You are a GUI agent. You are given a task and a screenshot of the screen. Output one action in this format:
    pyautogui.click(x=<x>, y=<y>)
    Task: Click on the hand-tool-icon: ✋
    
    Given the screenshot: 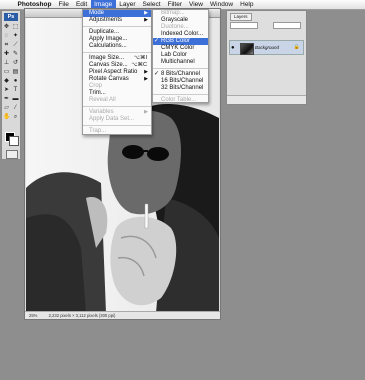 What is the action you would take?
    pyautogui.click(x=6, y=117)
    